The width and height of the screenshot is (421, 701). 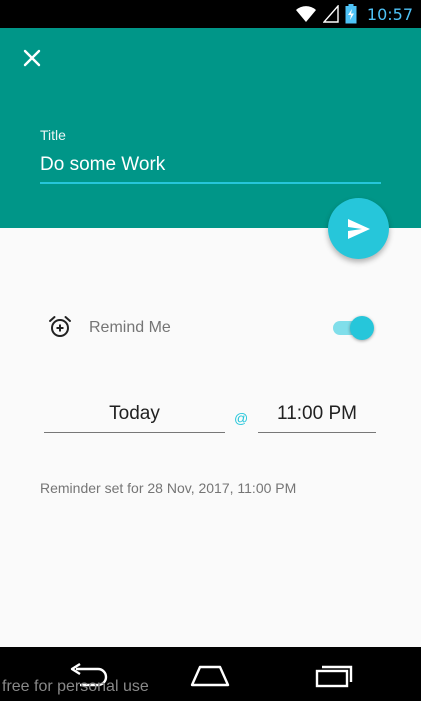 What do you see at coordinates (317, 418) in the screenshot?
I see `time-picker-field: 11:00 PM` at bounding box center [317, 418].